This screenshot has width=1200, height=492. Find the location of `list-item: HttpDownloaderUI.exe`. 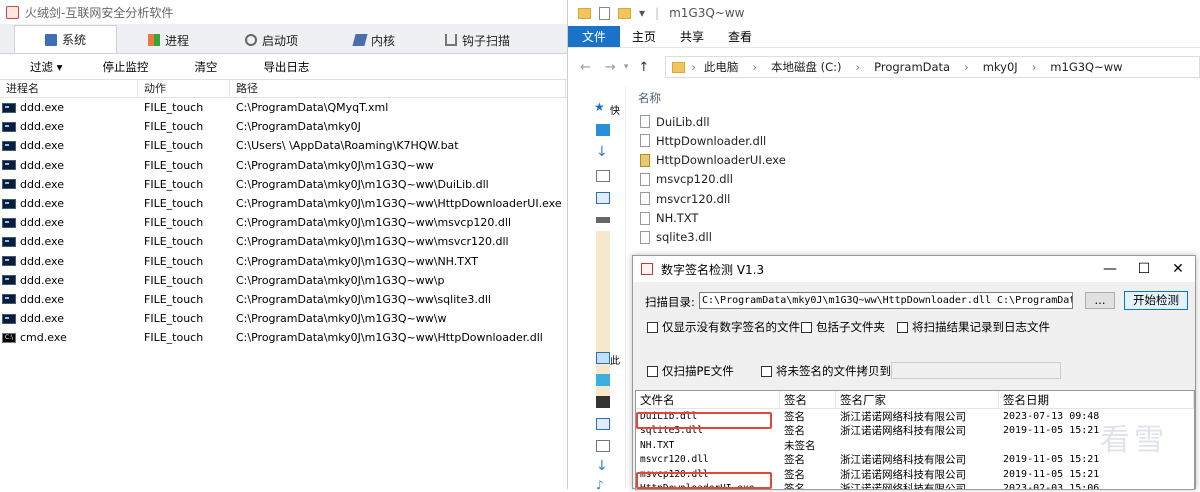

list-item: HttpDownloaderUI.exe is located at coordinates (713, 160).